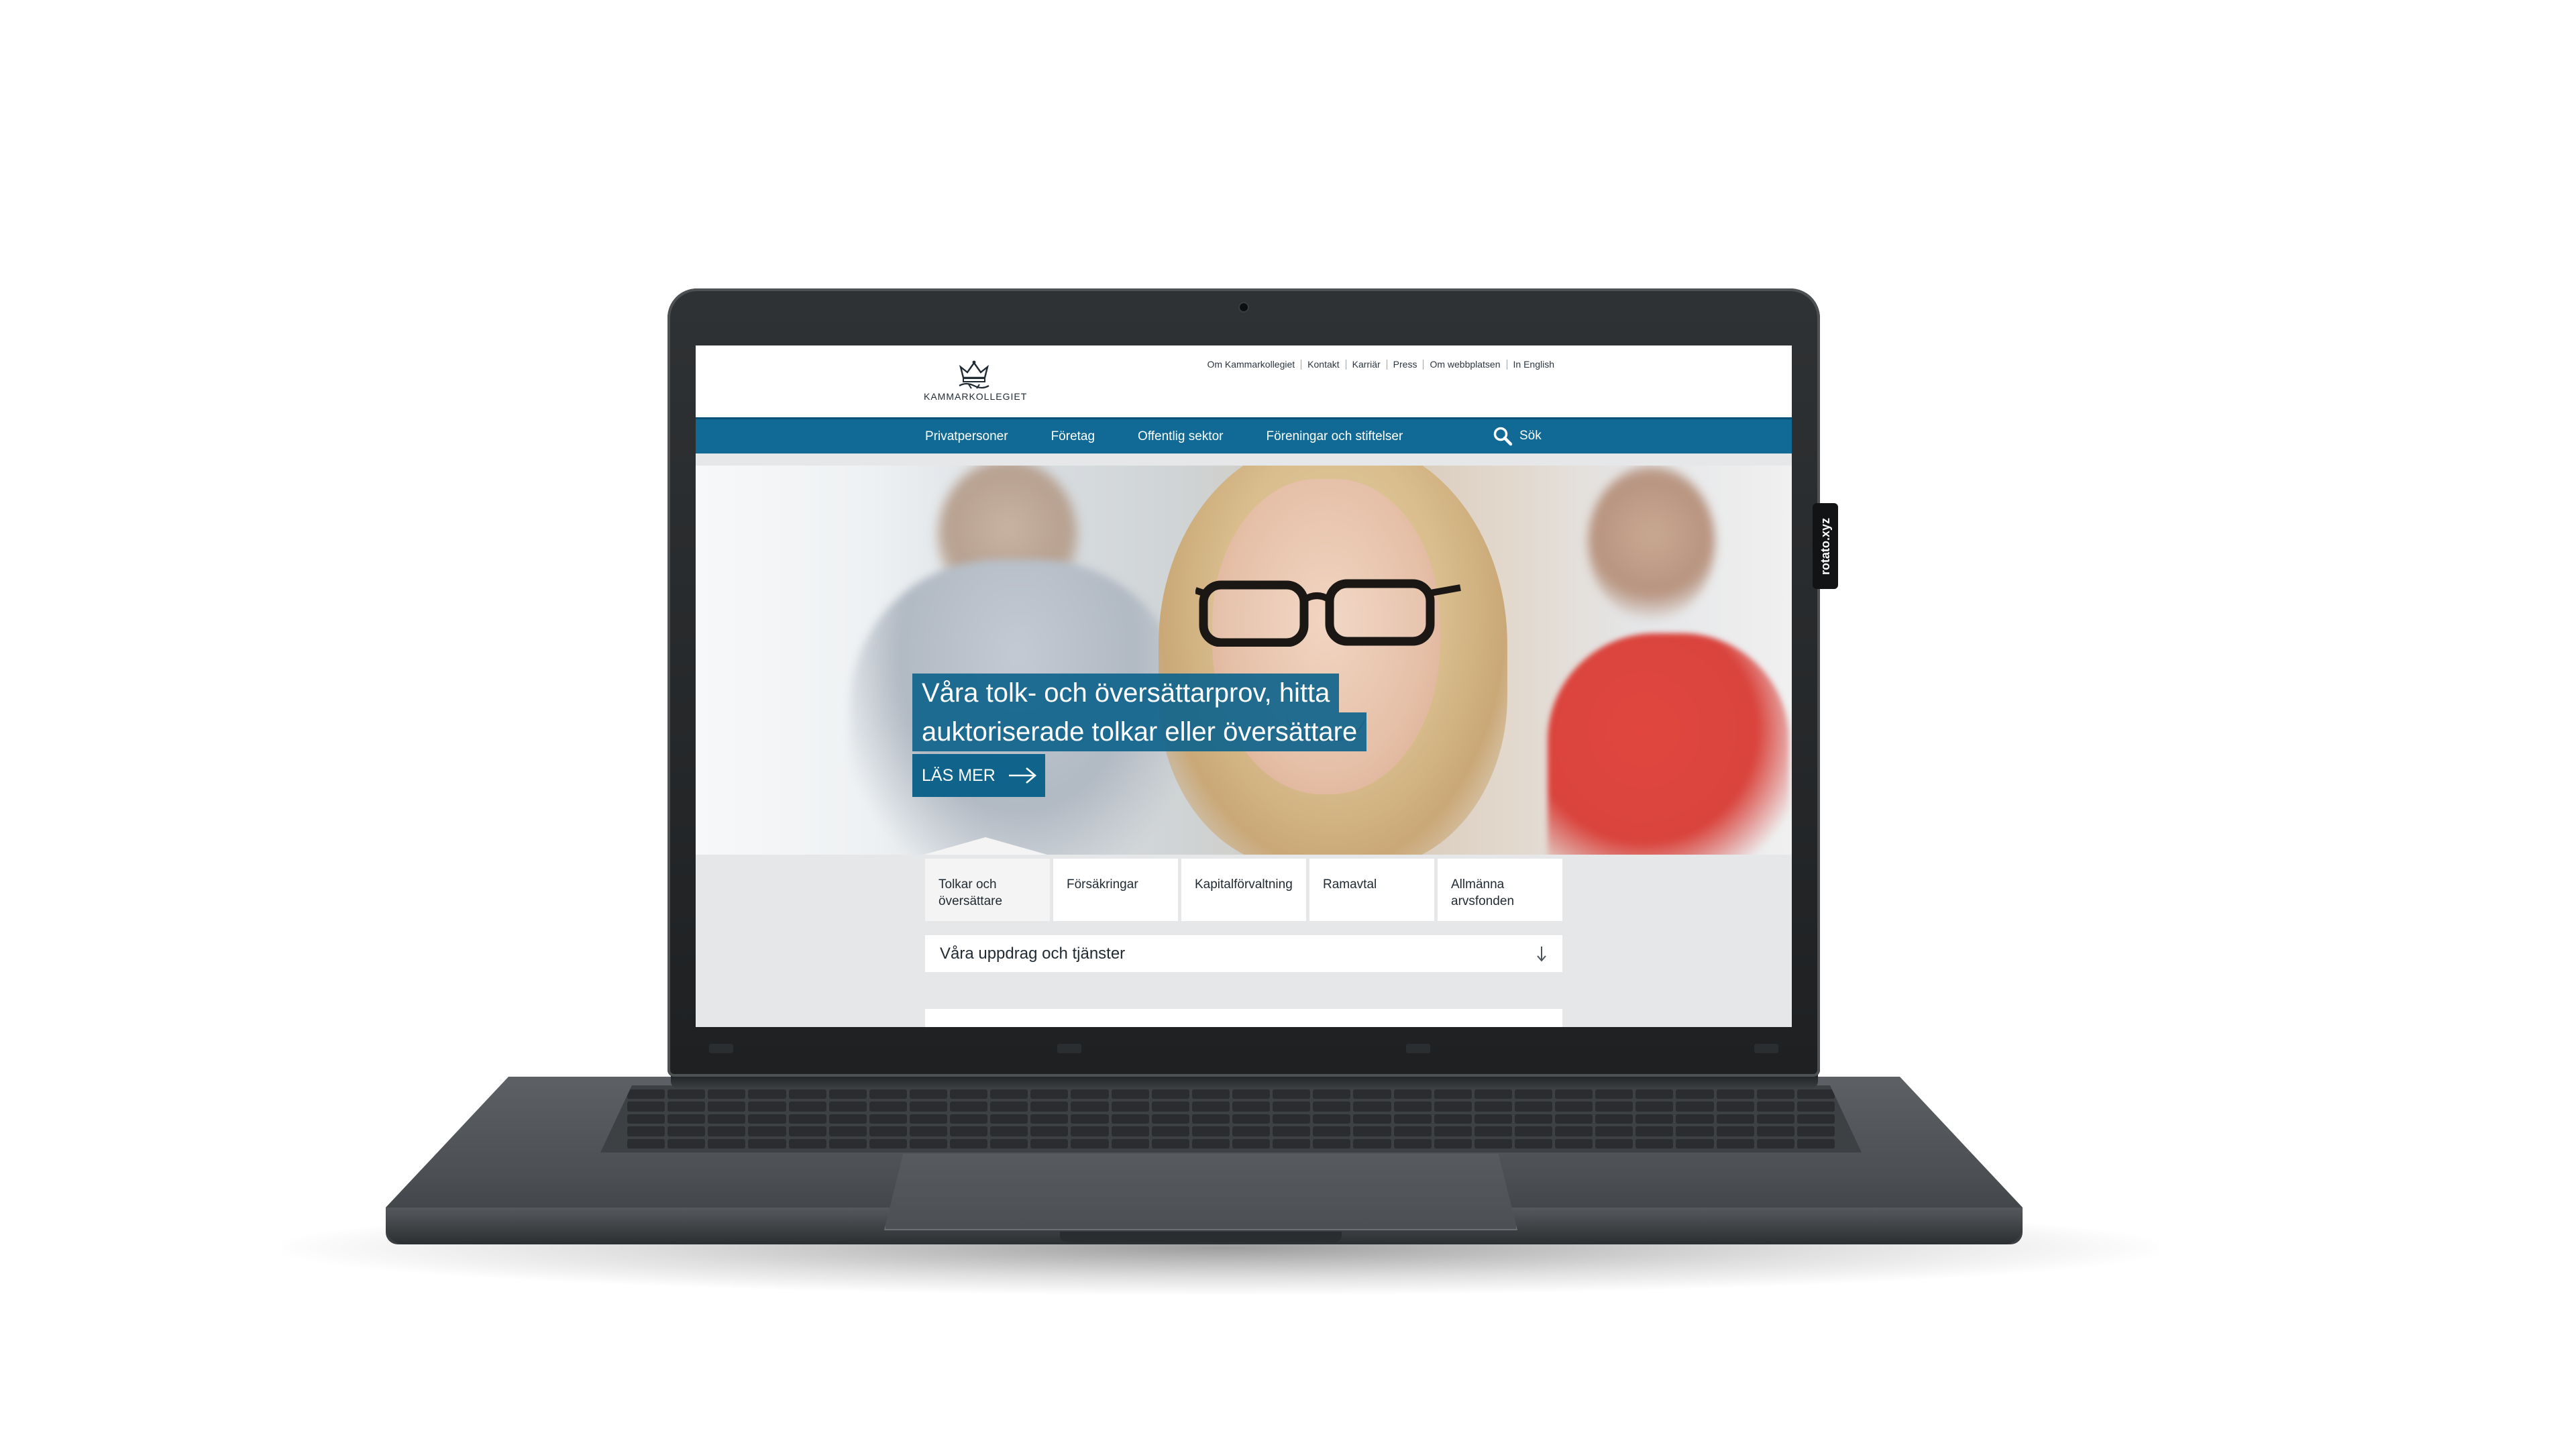 The width and height of the screenshot is (2576, 1449). I want to click on site-logo: KAMMARKOLLEGIET, so click(975, 386).